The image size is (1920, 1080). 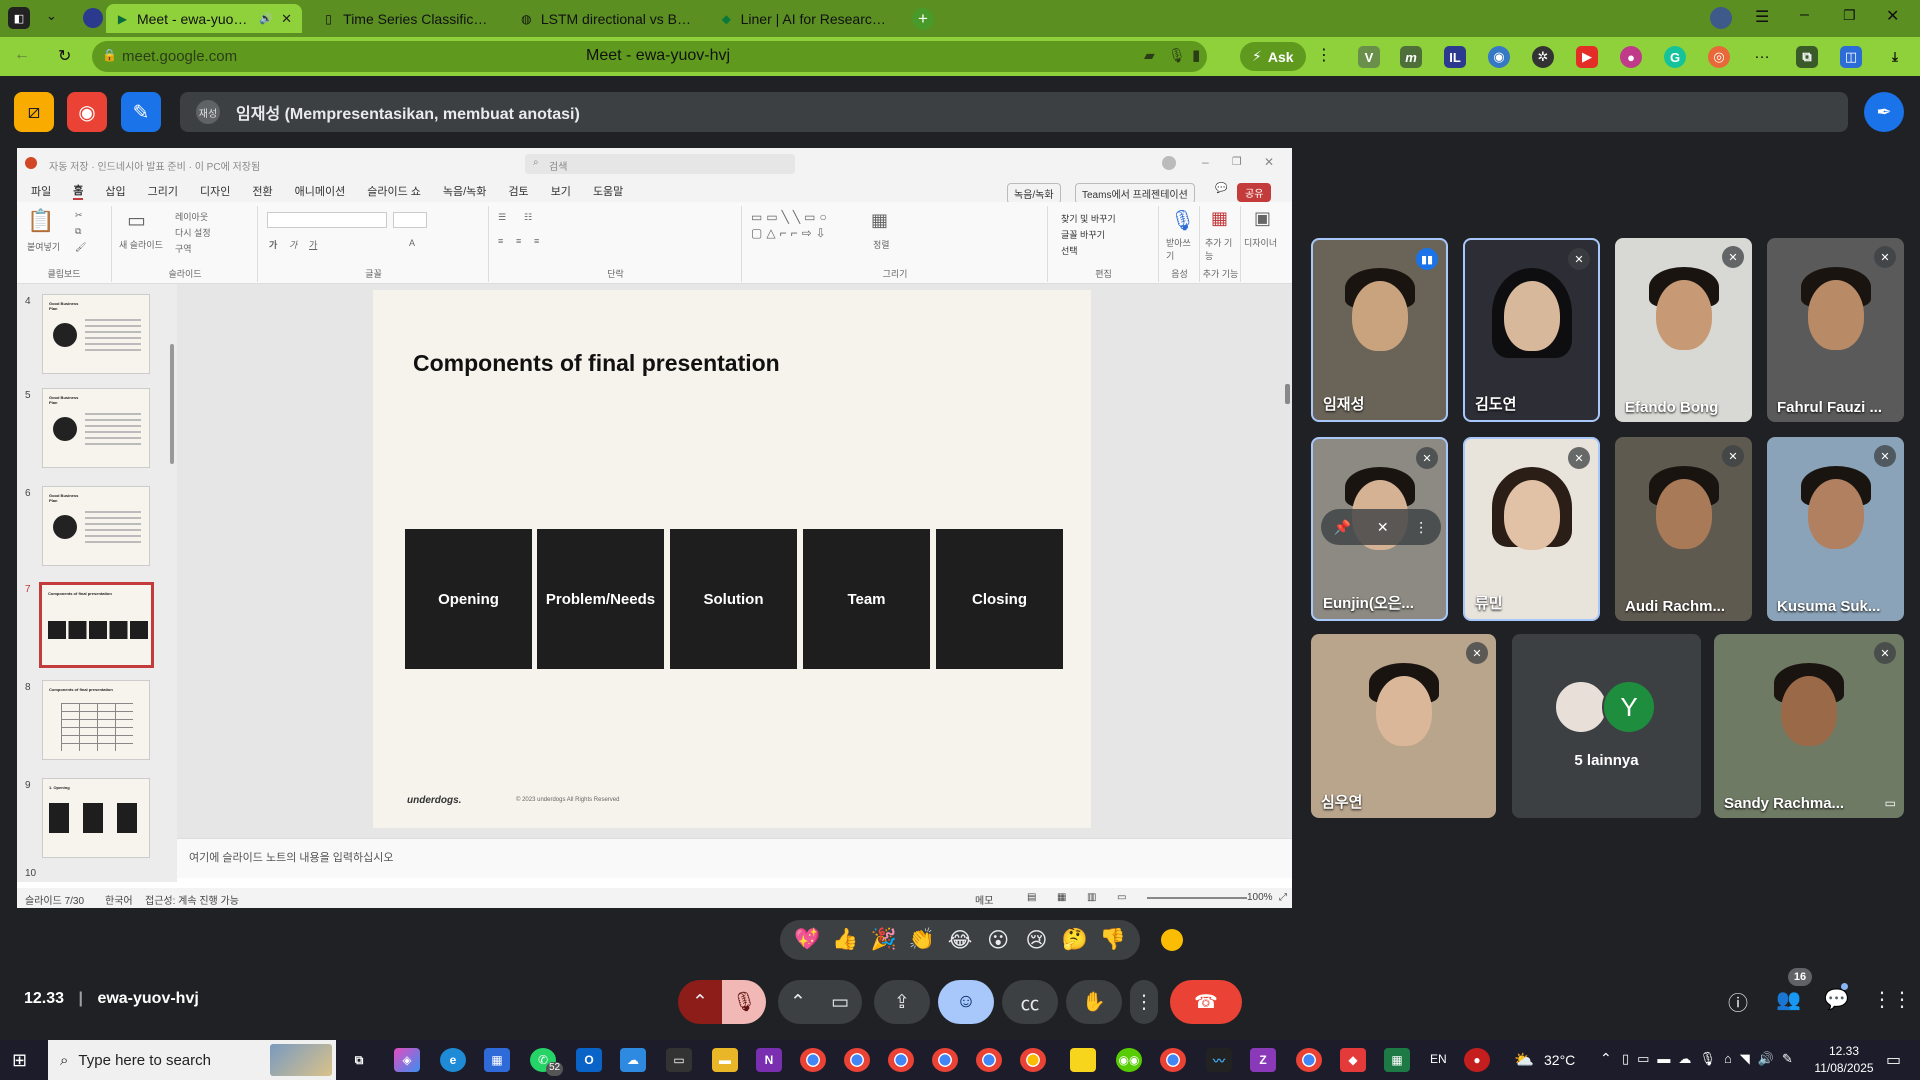 I want to click on file-explorer-icon: ▬, so click(x=725, y=1060).